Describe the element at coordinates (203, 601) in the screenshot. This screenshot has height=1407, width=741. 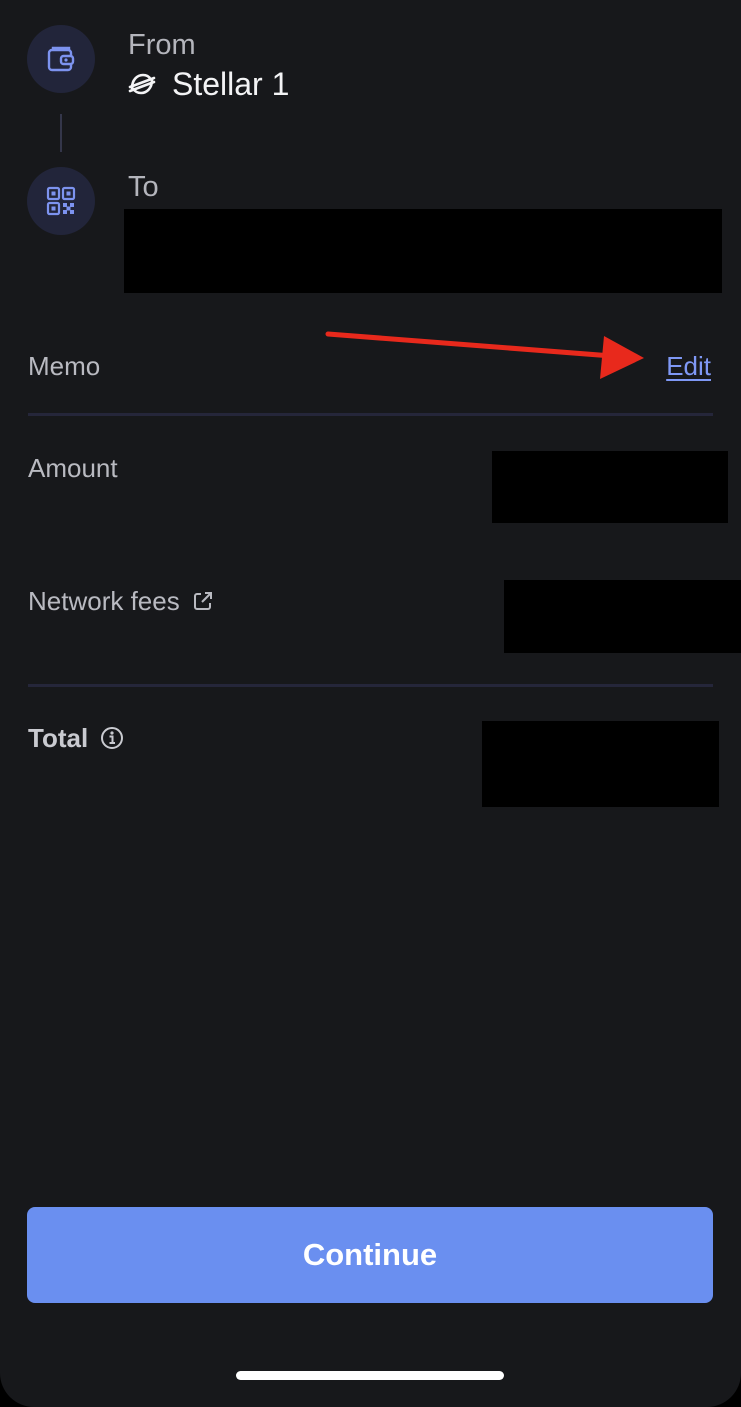
I see `external-link-icon` at that location.